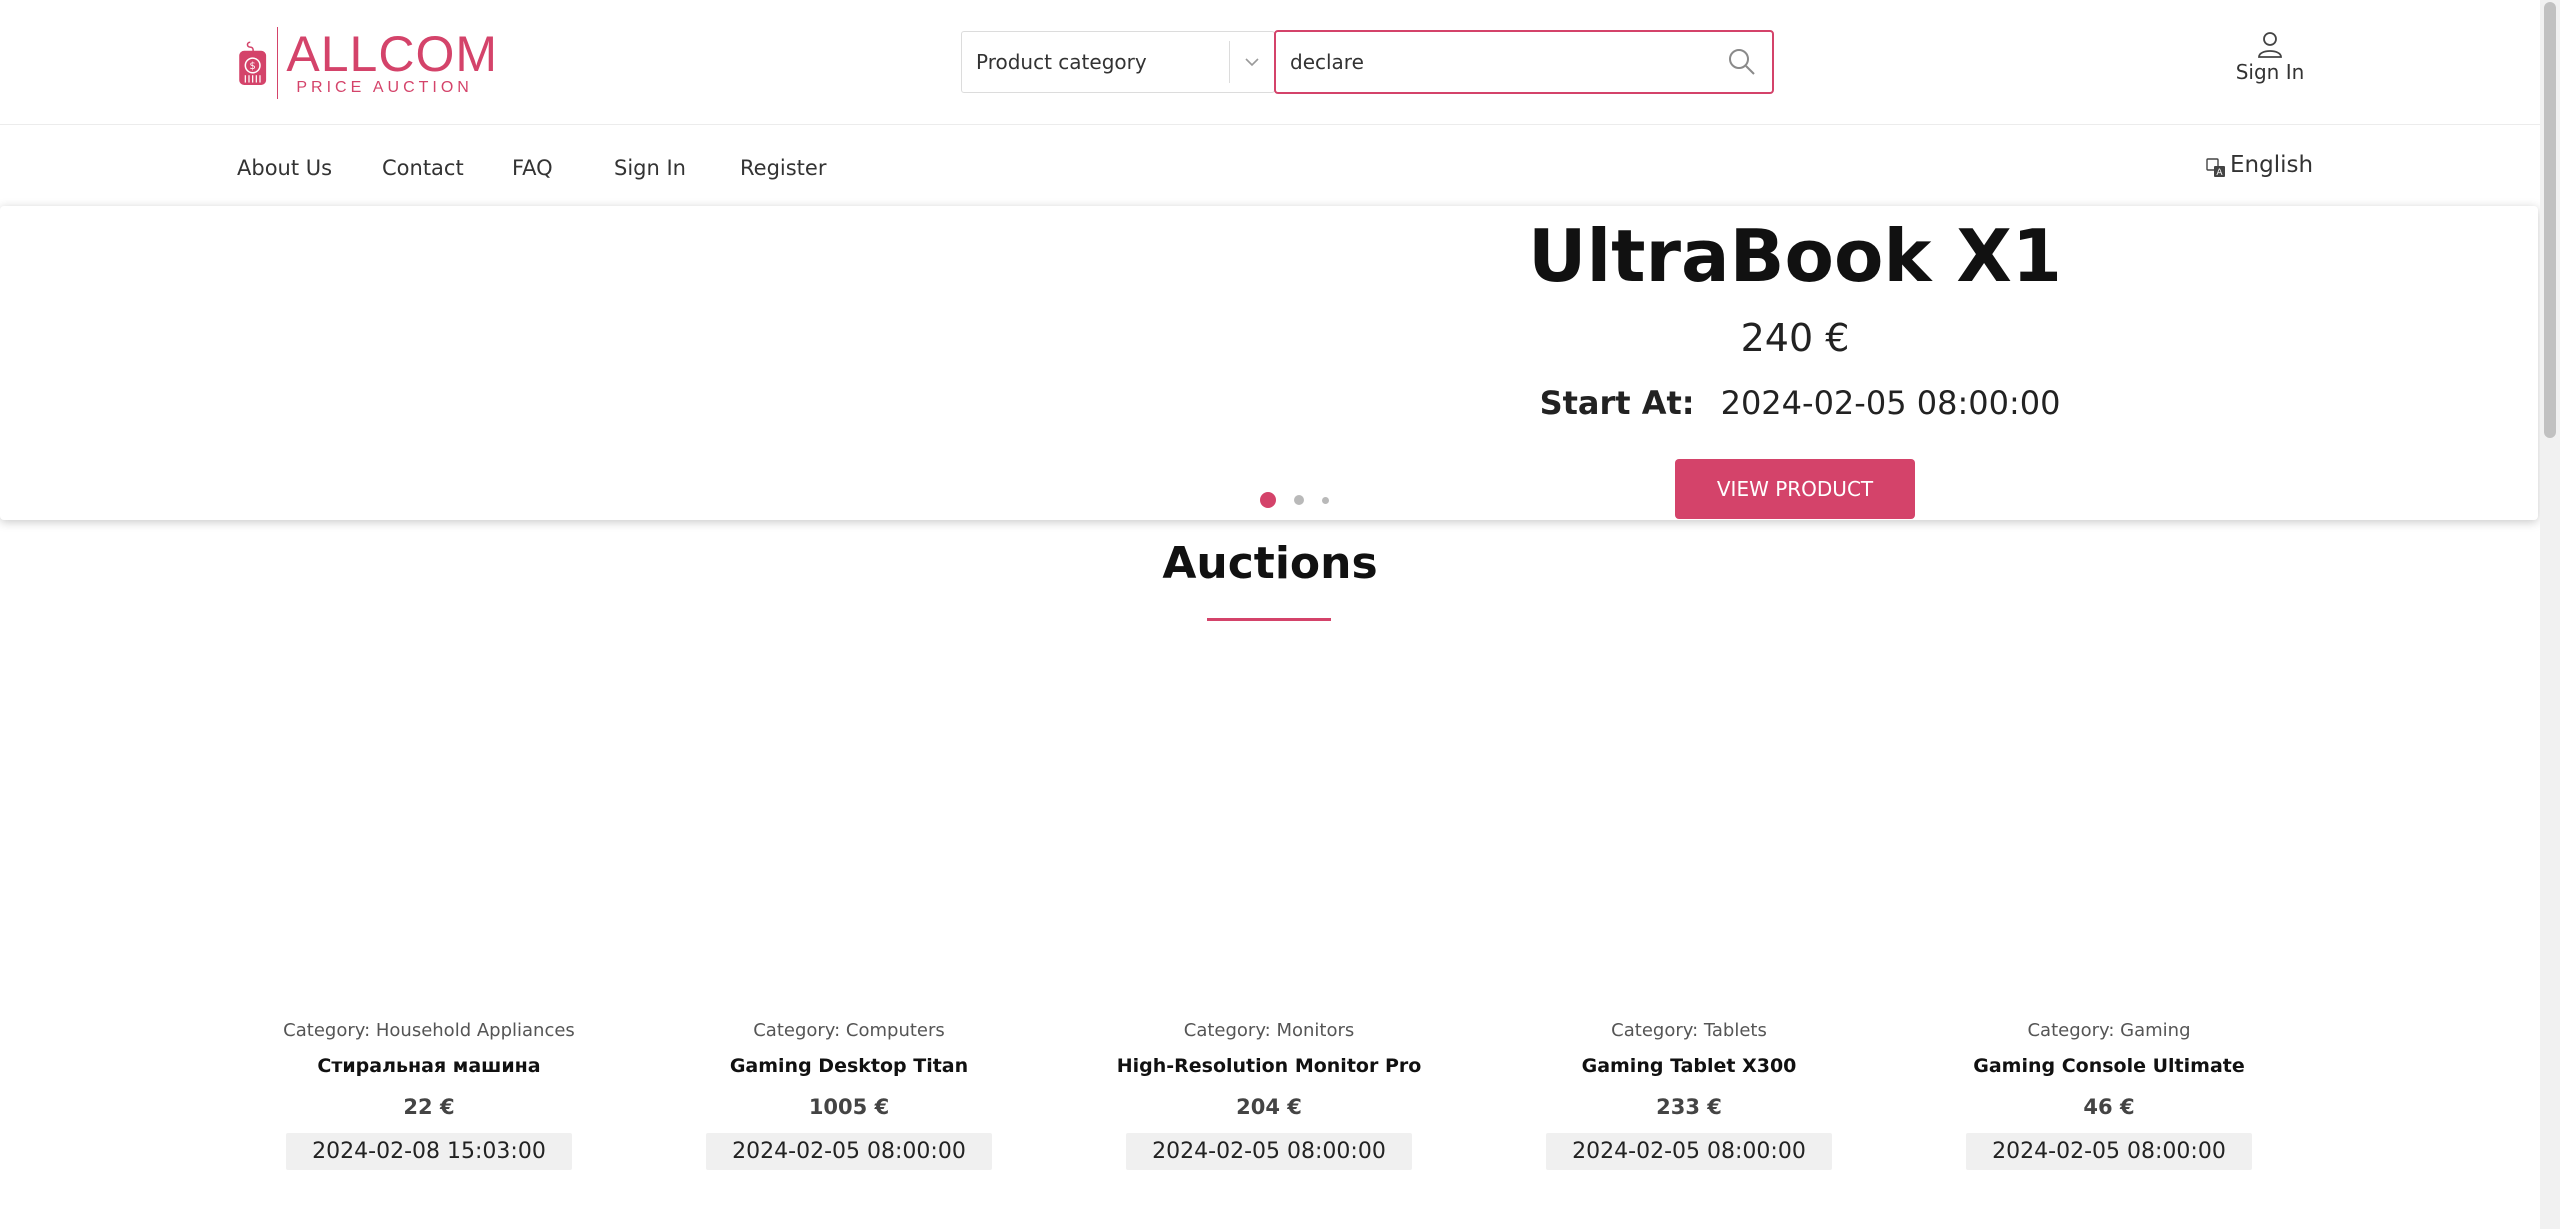 The height and width of the screenshot is (1229, 2560). I want to click on carousel-indicators, so click(1294, 500).